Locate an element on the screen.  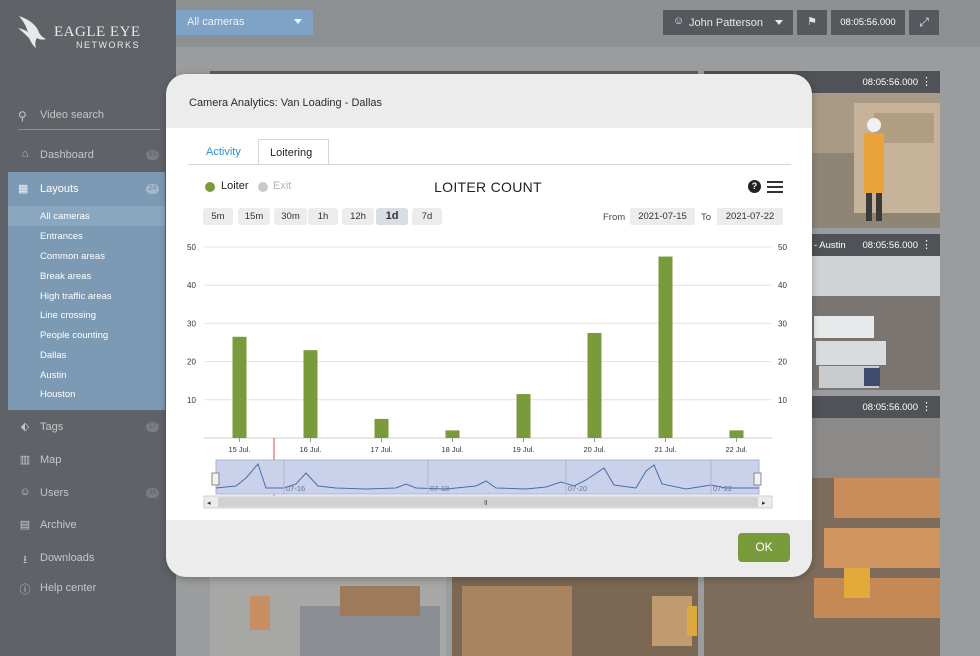
navigator-scrollbar-thumb is located at coordinates (488, 502).